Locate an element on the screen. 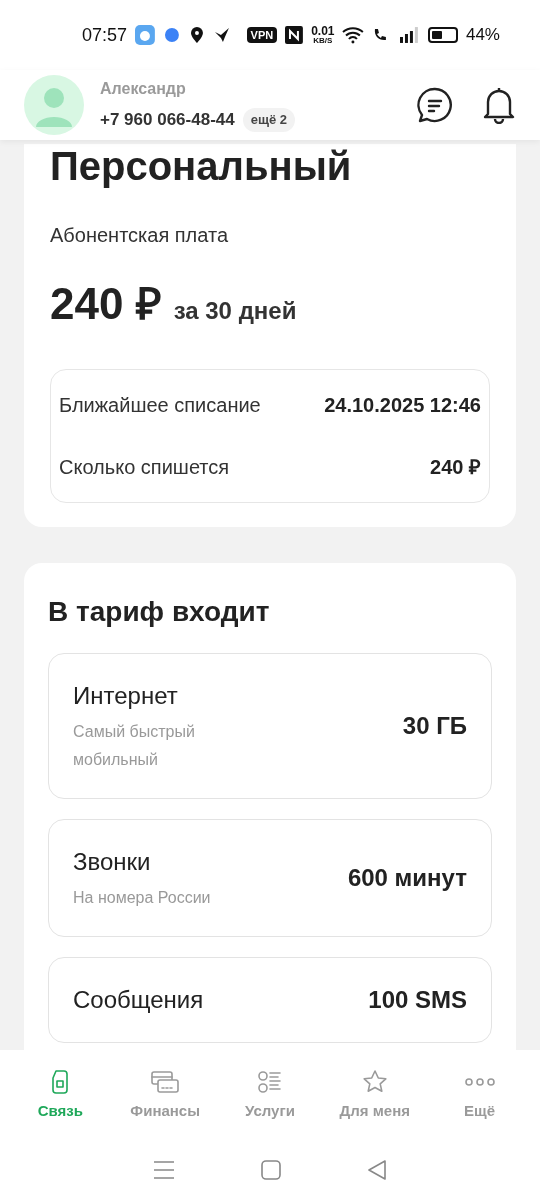  home-icon is located at coordinates (271, 1170).